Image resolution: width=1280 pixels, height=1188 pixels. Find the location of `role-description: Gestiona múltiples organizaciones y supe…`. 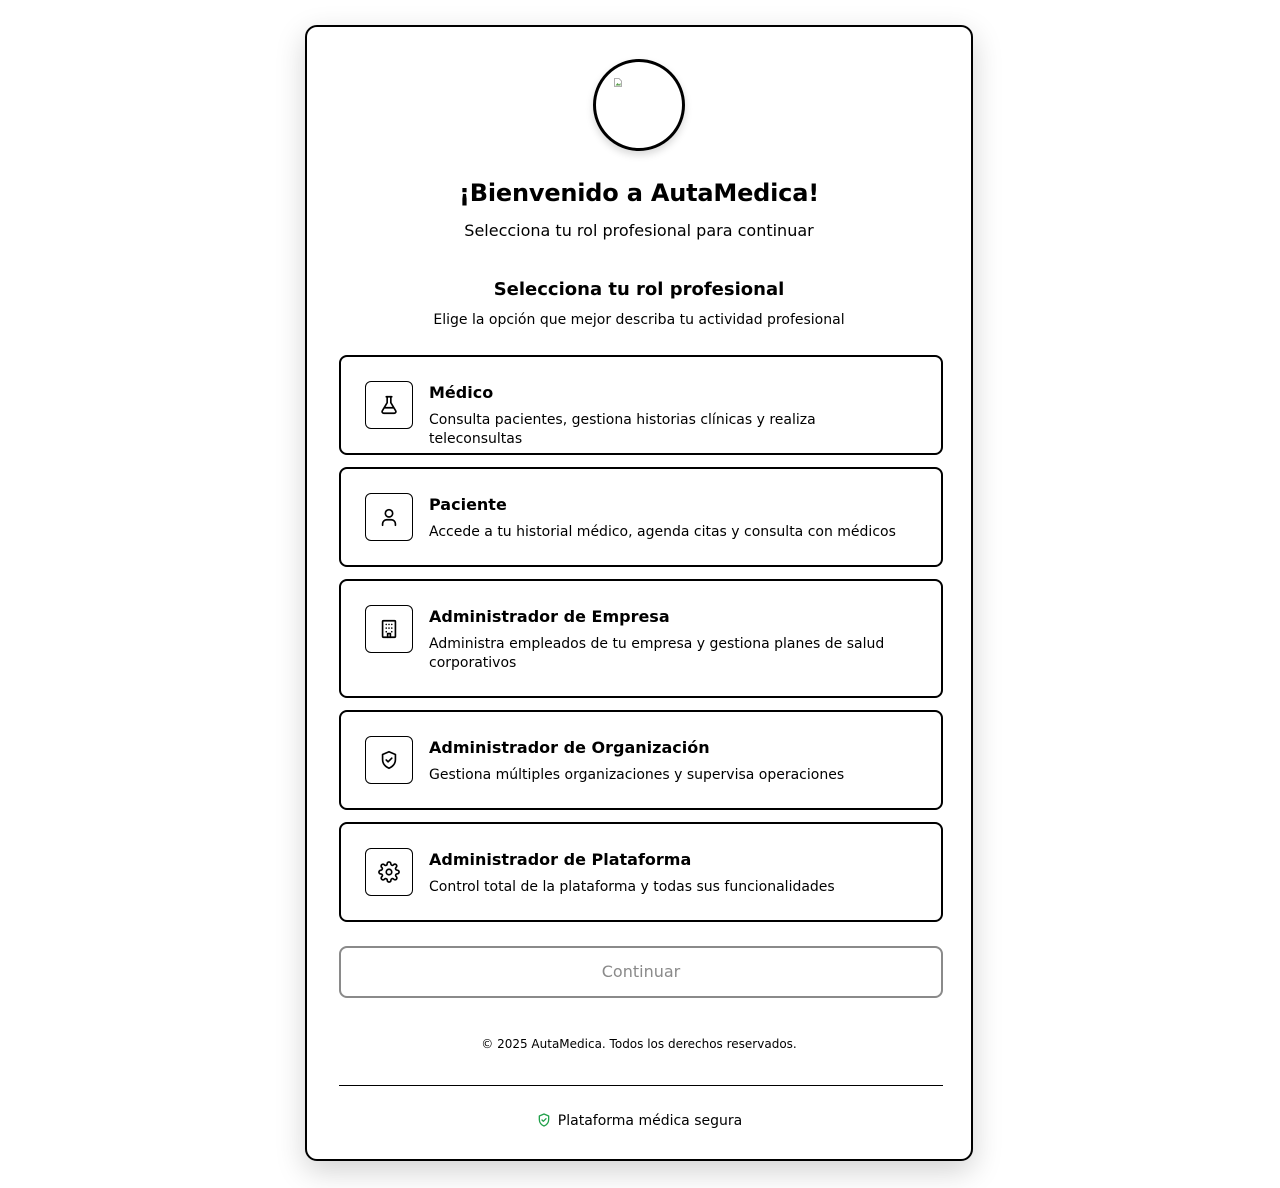

role-description: Gestiona múltiples organizaciones y supe… is located at coordinates (637, 775).